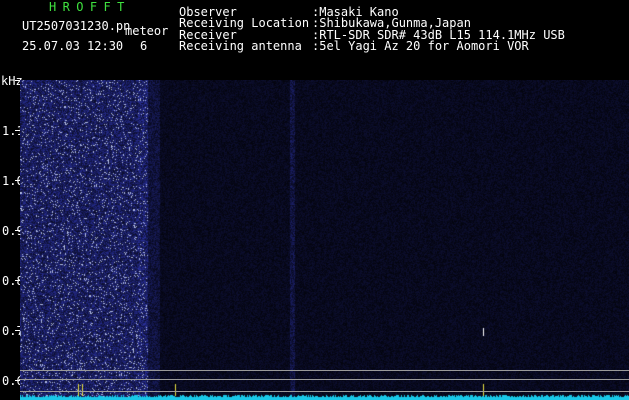 The image size is (629, 400). What do you see at coordinates (240, 46) in the screenshot?
I see `antenna-label: Receiving antenna` at bounding box center [240, 46].